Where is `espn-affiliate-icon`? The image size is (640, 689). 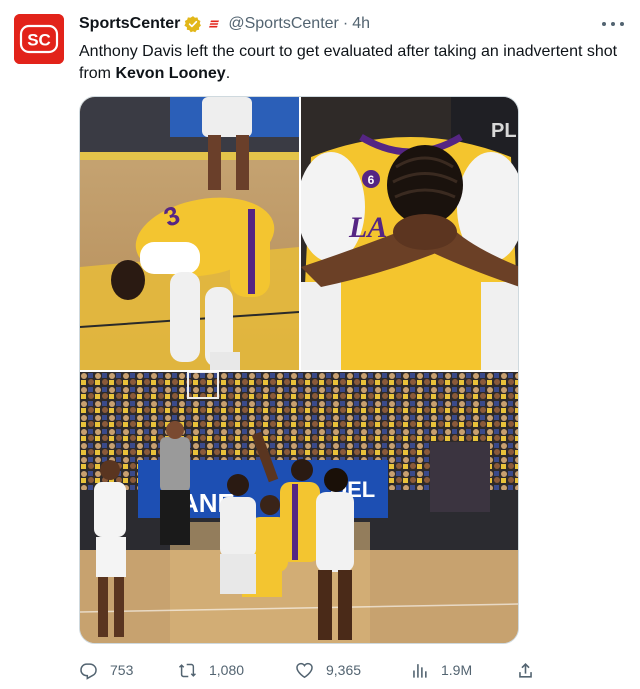 espn-affiliate-icon is located at coordinates (215, 24).